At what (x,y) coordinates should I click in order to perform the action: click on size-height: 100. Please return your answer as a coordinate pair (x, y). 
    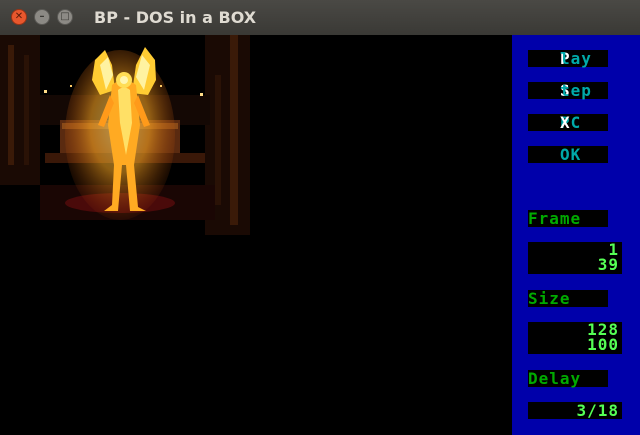
    Looking at the image, I should click on (603, 344).